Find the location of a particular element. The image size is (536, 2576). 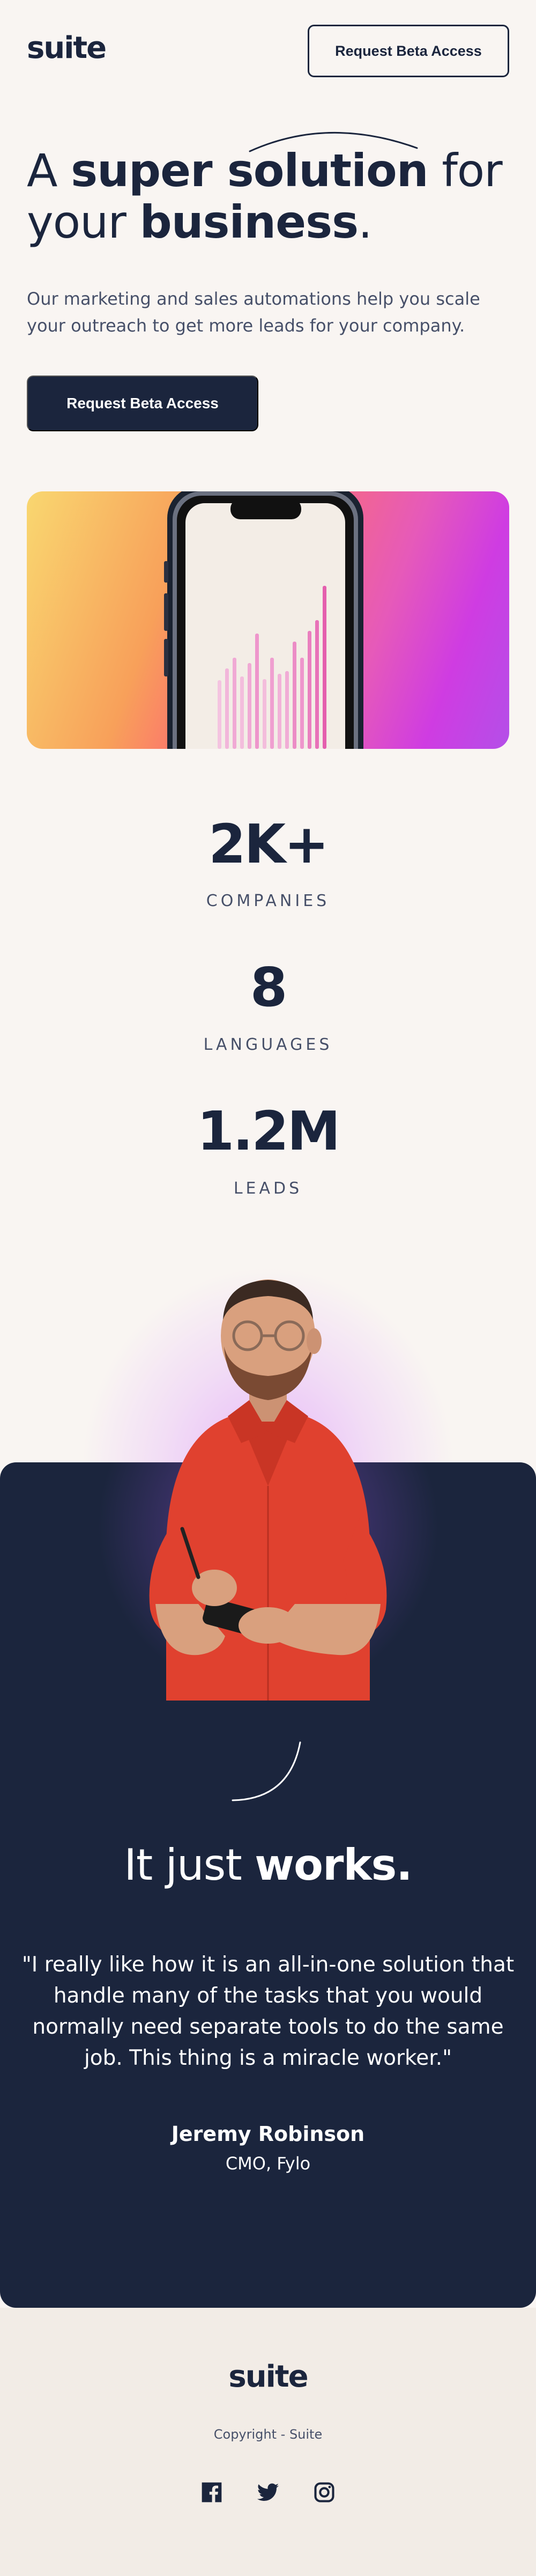

testimonial-author-role: CMO, Fylo is located at coordinates (268, 2163).